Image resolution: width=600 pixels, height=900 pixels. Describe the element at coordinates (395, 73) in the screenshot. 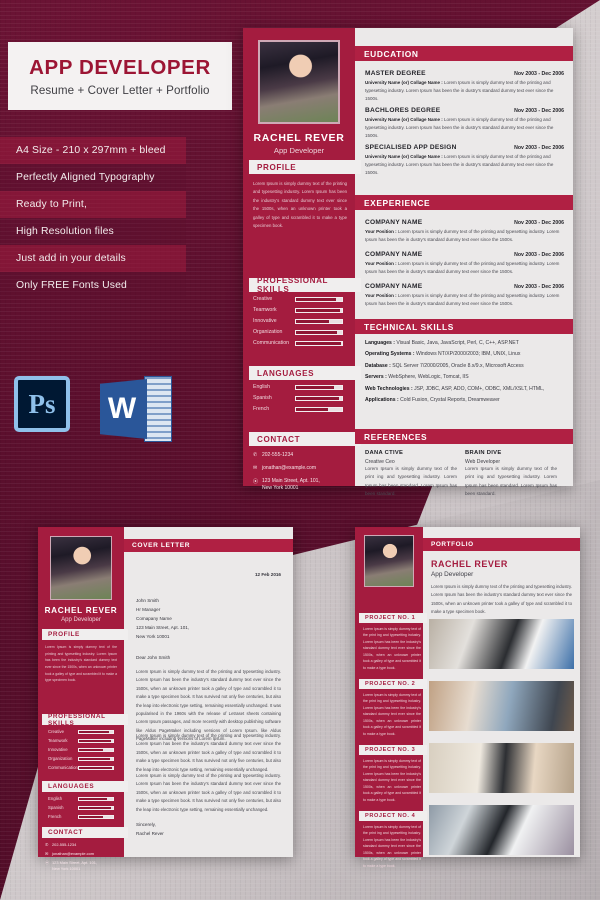

I see `entry-title: MASTER DEGREE` at that location.